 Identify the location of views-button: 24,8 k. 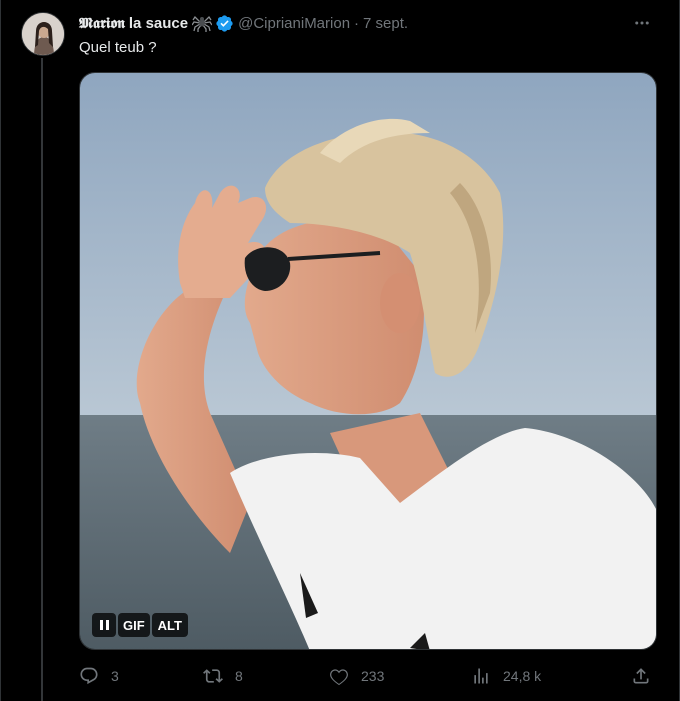
(506, 676).